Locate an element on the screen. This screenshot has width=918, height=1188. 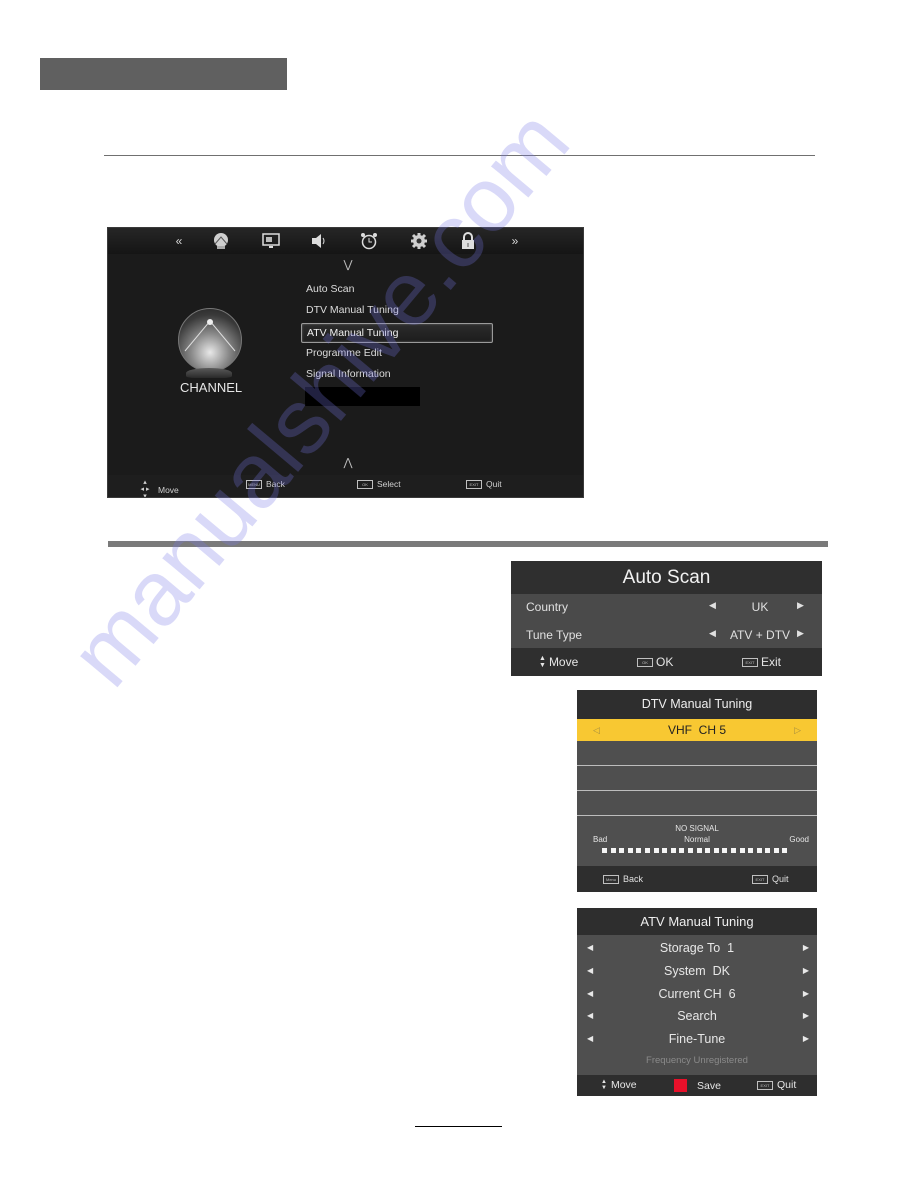
lock-icon is located at coordinates (468, 241).